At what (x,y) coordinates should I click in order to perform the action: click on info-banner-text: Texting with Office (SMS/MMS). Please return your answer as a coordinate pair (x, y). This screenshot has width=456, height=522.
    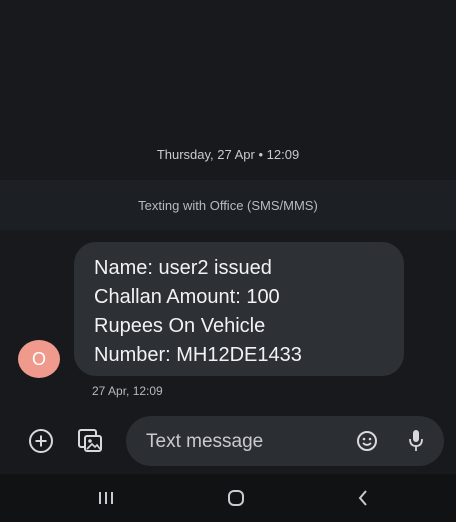
    Looking at the image, I should click on (228, 205).